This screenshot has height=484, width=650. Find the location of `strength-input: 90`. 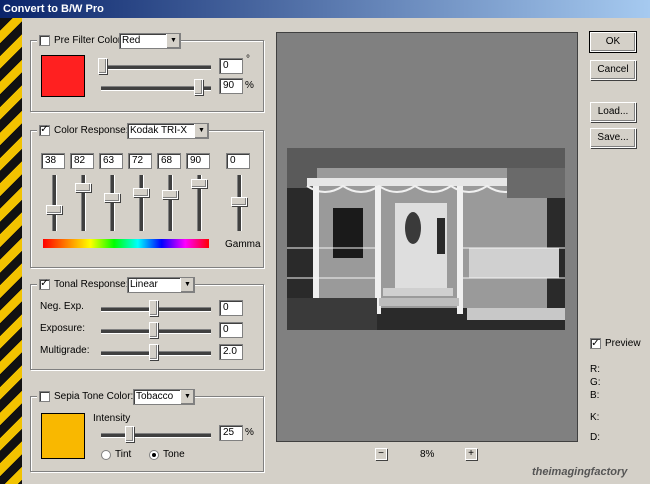

strength-input: 90 is located at coordinates (231, 86).